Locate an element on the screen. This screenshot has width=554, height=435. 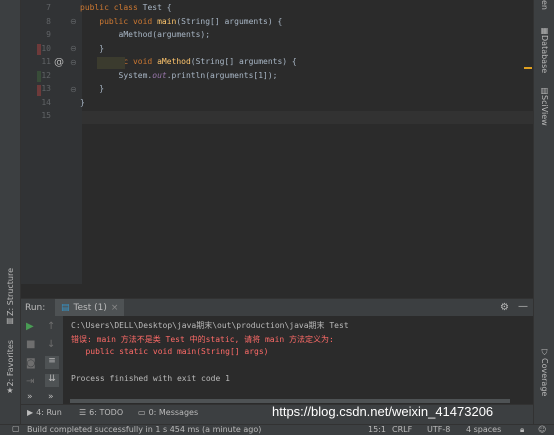
line-number: 9 is located at coordinates (48, 34).